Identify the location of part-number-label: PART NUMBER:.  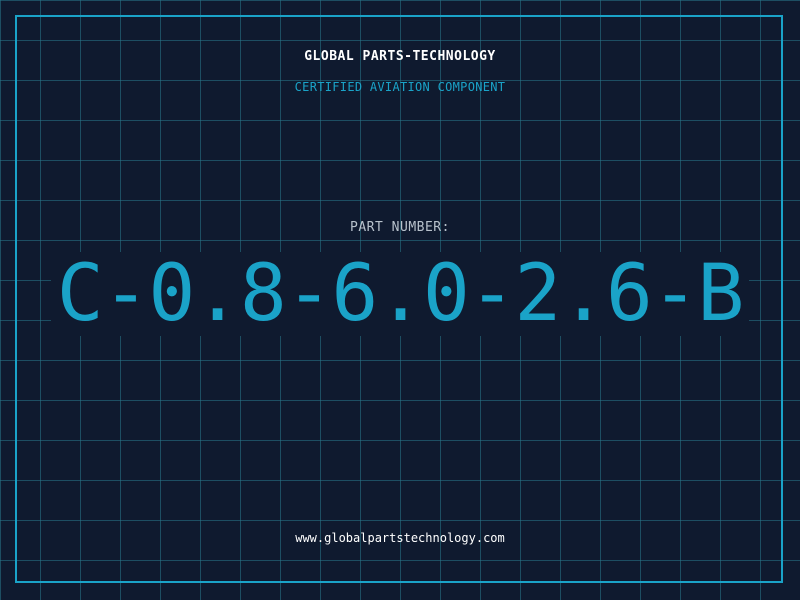
(400, 227).